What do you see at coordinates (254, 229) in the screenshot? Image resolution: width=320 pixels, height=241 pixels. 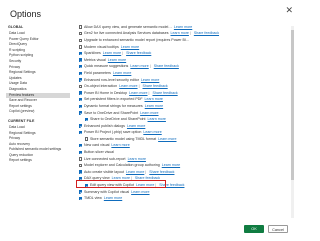 I see `ok-button: OK` at bounding box center [254, 229].